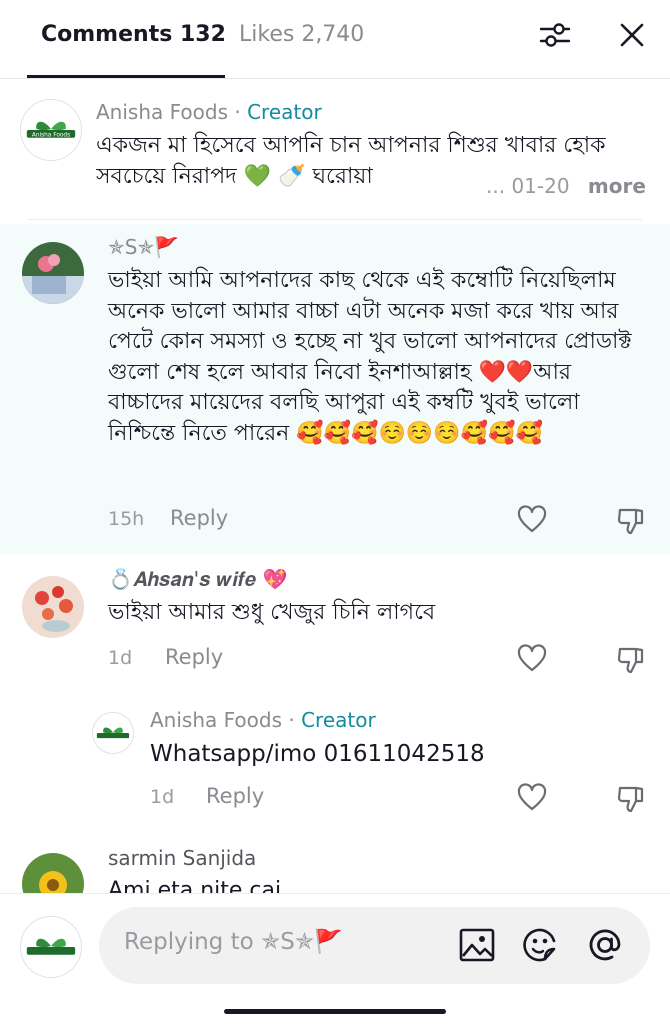 This screenshot has height=1024, width=670. I want to click on image-icon, so click(477, 945).